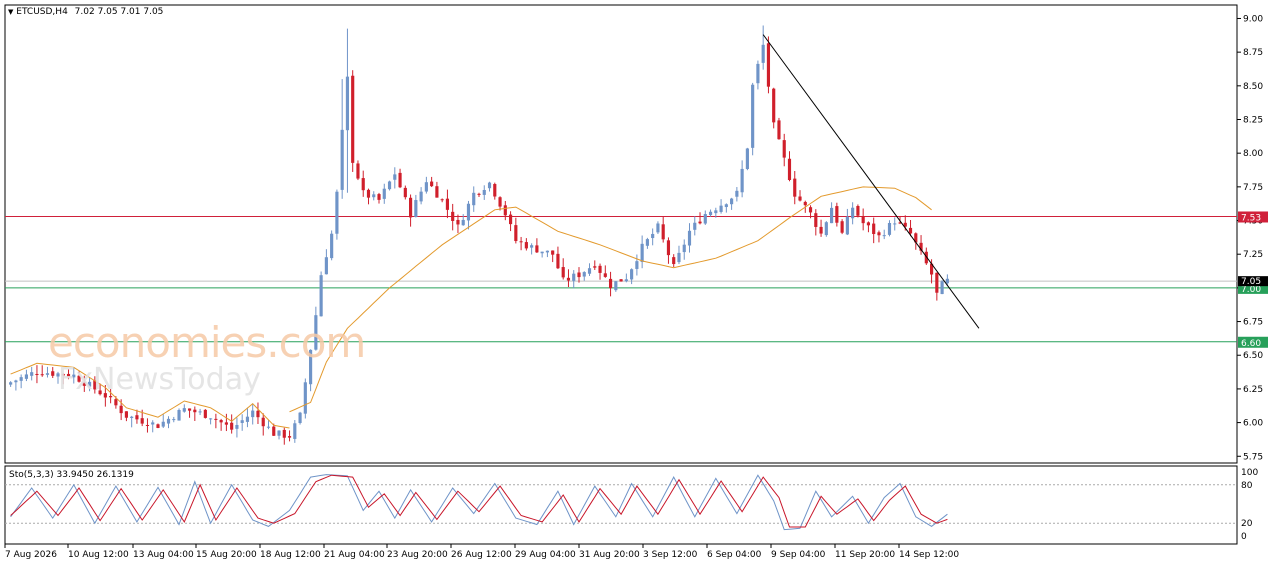  Describe the element at coordinates (1253, 121) in the screenshot. I see `y-tick-label: 8.25` at that location.